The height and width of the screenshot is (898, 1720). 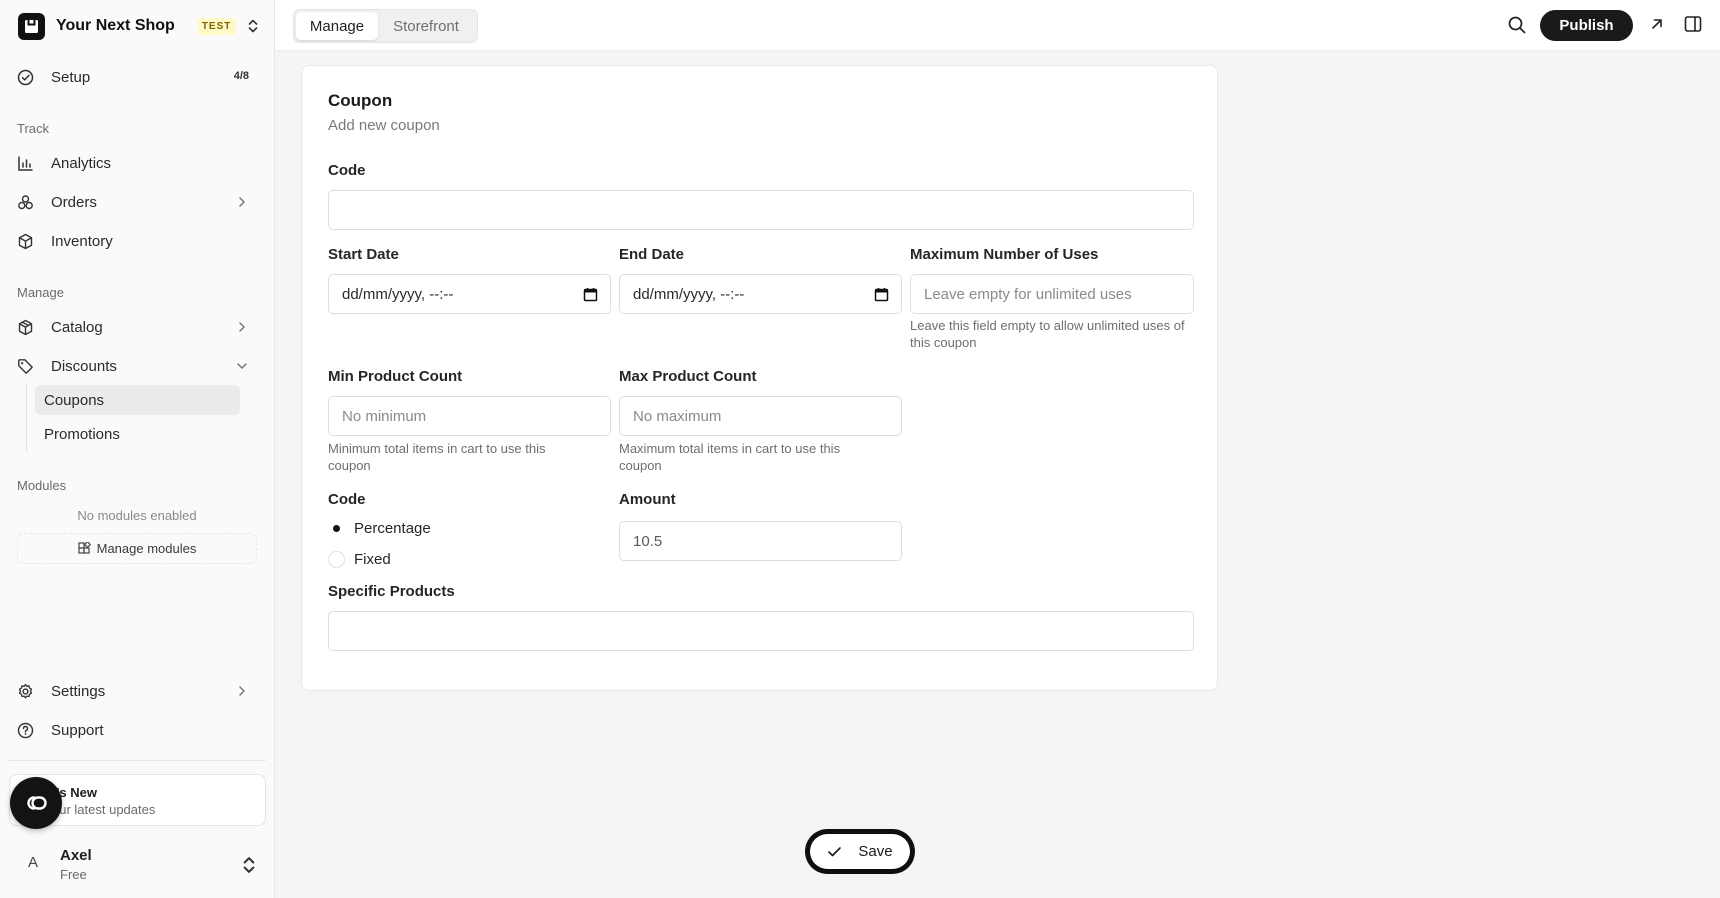 I want to click on code-label: Code, so click(x=347, y=170).